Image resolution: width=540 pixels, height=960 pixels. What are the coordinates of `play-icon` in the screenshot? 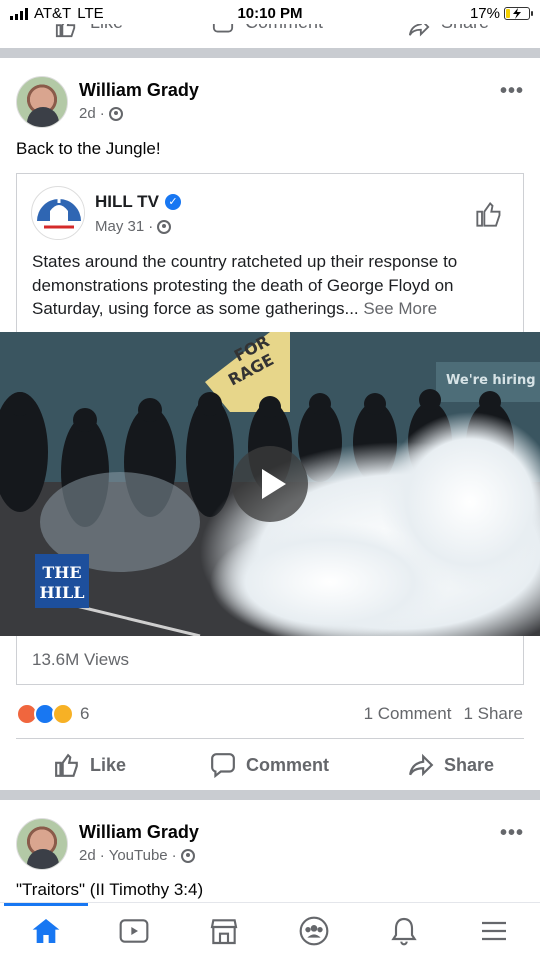 It's located at (274, 484).